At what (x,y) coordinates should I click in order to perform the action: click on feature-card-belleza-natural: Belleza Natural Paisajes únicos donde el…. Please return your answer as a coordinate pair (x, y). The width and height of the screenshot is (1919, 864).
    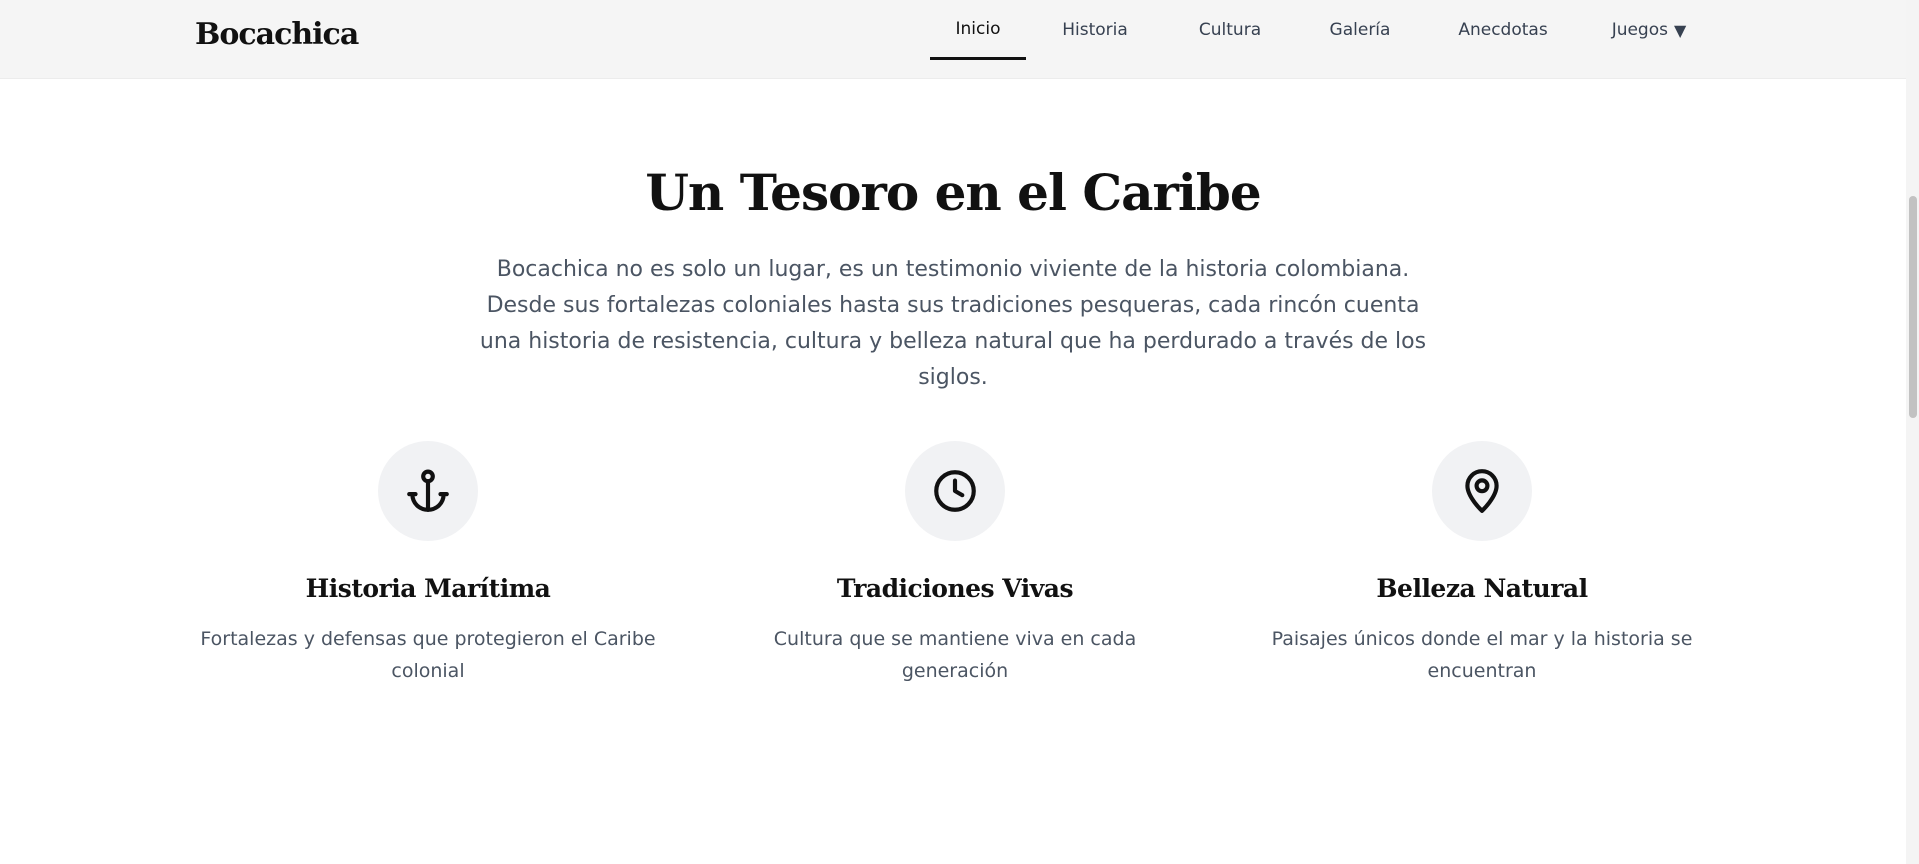
    Looking at the image, I should click on (1482, 564).